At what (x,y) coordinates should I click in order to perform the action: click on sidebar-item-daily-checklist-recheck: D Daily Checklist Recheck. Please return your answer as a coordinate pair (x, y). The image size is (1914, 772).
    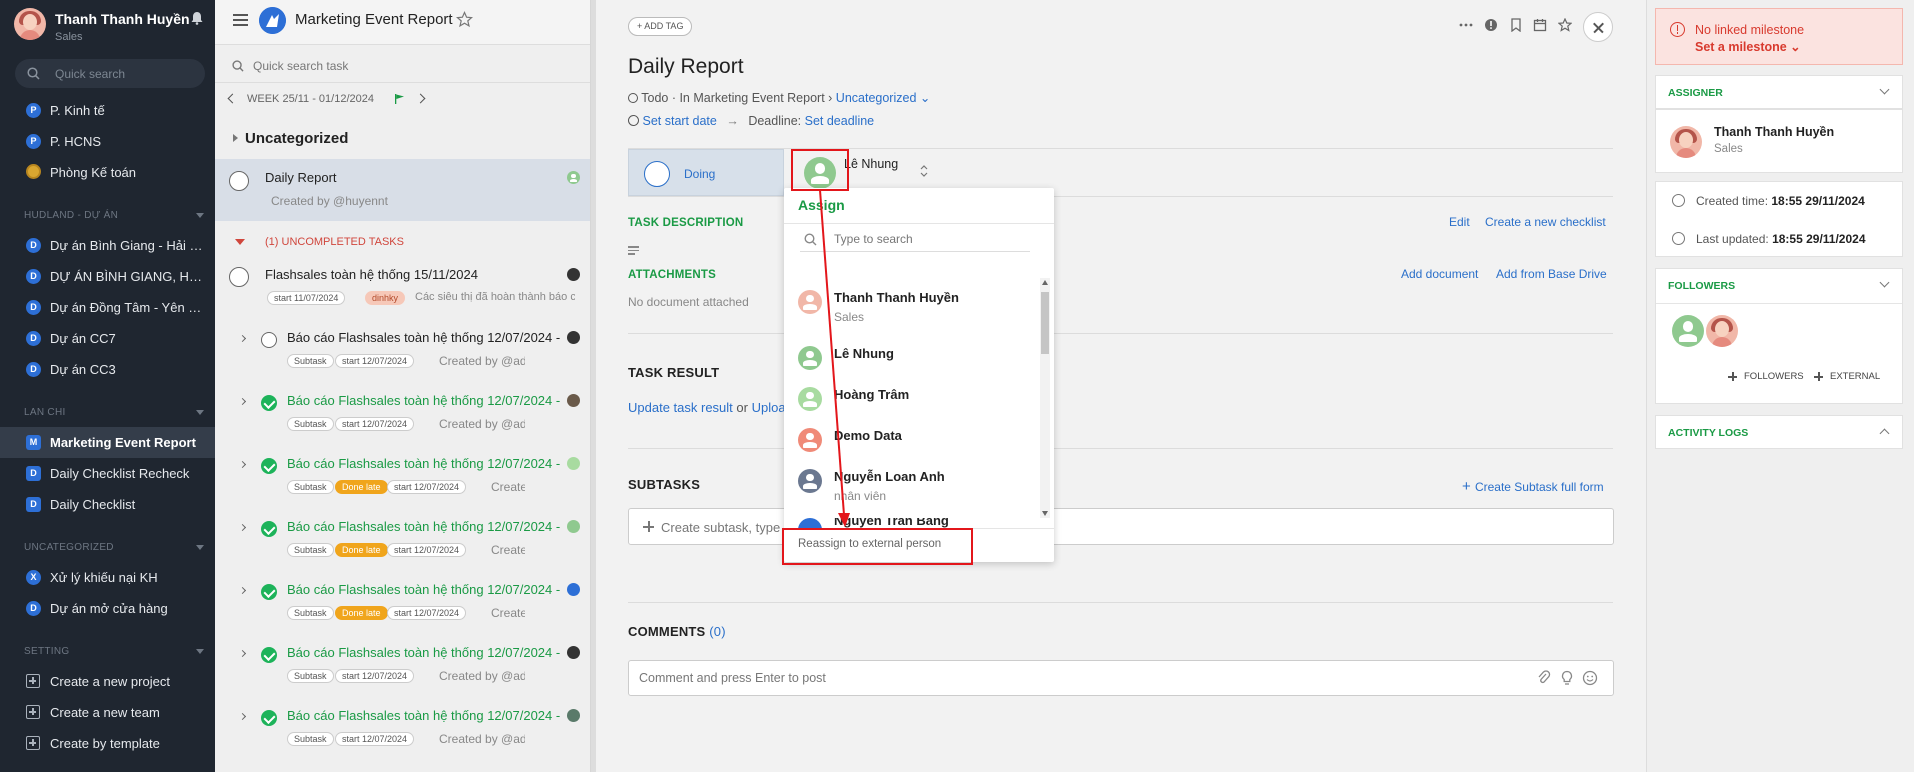
    Looking at the image, I should click on (107, 473).